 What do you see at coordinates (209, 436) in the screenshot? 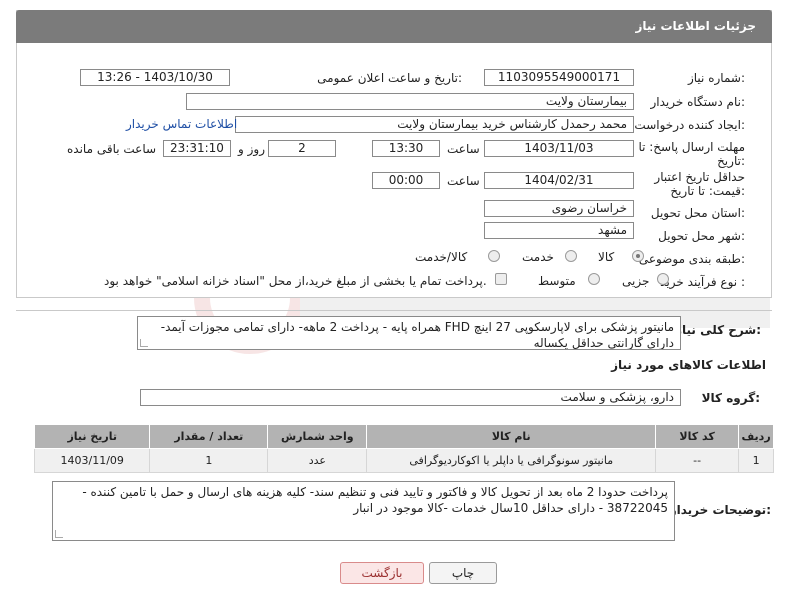
I see `col-quantity: تعداد / مقدار` at bounding box center [209, 436].